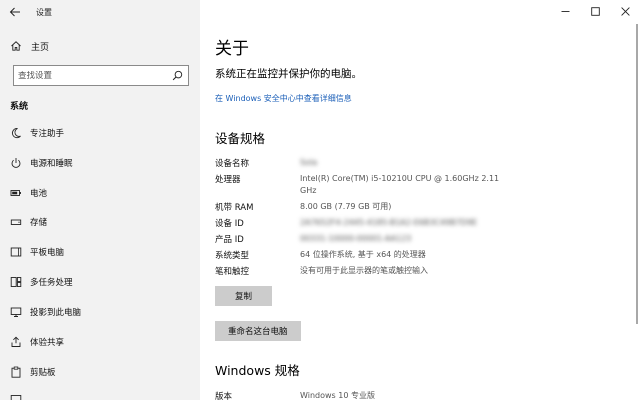 This screenshot has height=400, width=640. I want to click on sidebar-item-battery: 电池, so click(100, 193).